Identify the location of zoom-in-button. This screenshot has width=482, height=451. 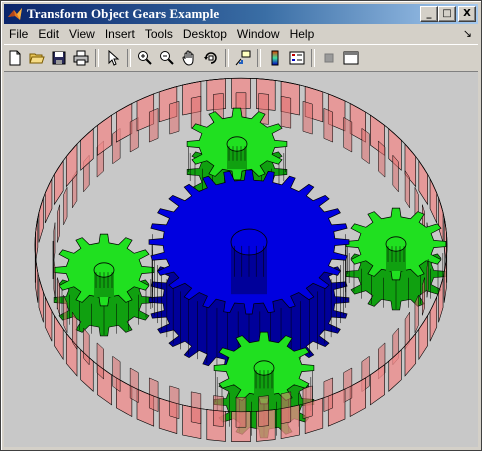
(145, 58).